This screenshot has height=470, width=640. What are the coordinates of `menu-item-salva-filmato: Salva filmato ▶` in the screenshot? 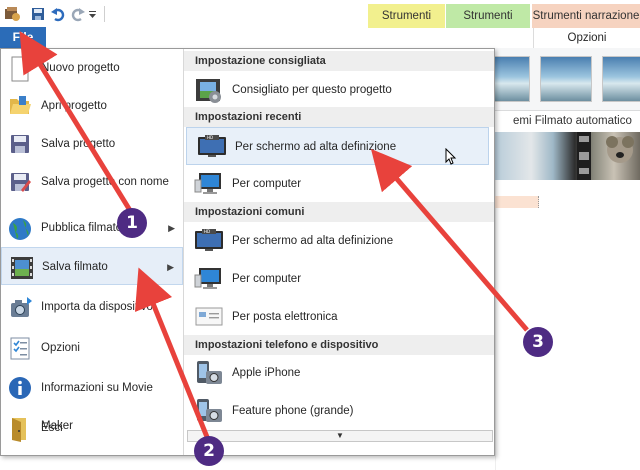 It's located at (92, 266).